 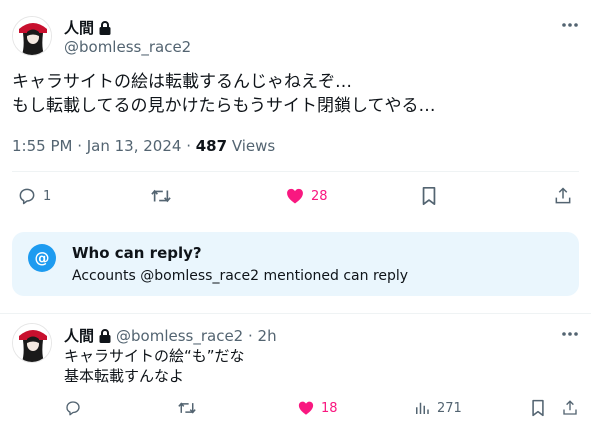 I want to click on like-count: 18, so click(x=329, y=408).